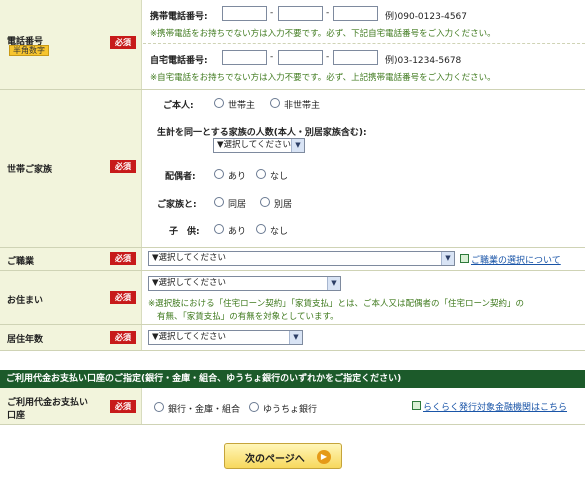 The image size is (585, 485). I want to click on next-page-button: 次のページへ ▶, so click(283, 456).